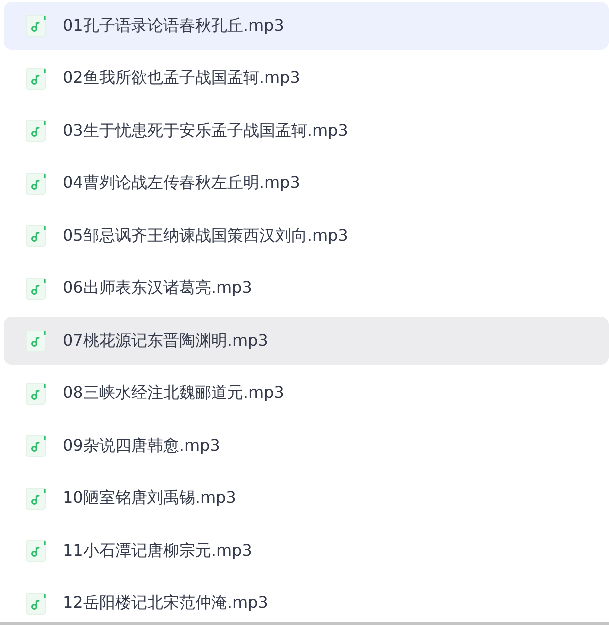 The width and height of the screenshot is (609, 625). I want to click on file-row: 08三峡水经注北魏郦道元.mp3, so click(306, 394).